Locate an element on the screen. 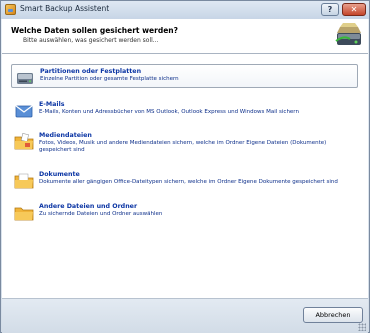 The image size is (370, 333). hard-drive-icon is located at coordinates (25, 78).